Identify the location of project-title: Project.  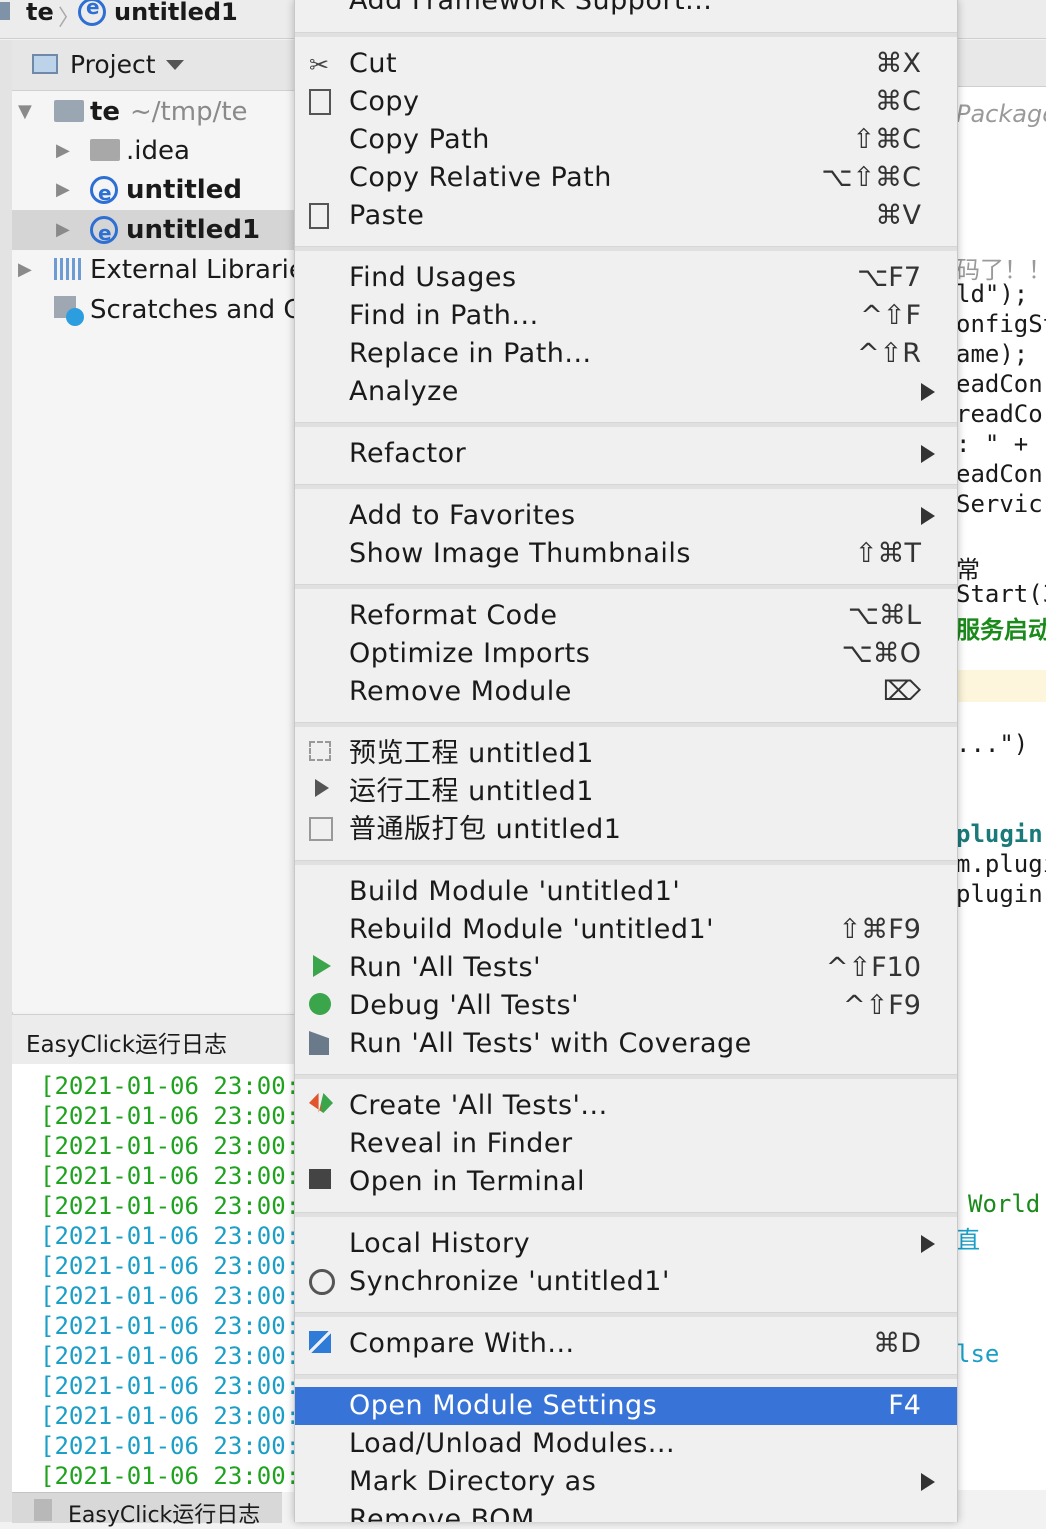
(113, 64).